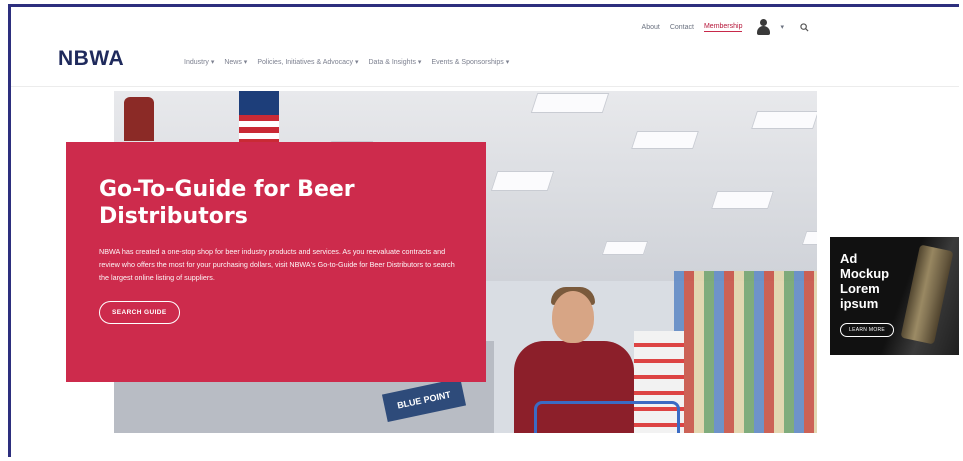 The height and width of the screenshot is (461, 963). I want to click on ad-banner: Ad Mockup Lorem ipsum LEARN MORE, so click(894, 296).